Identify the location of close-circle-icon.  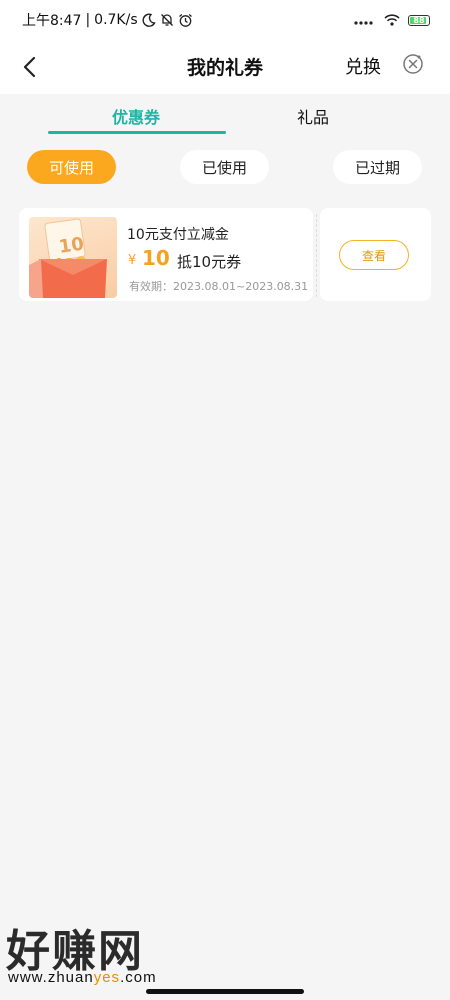
(413, 64).